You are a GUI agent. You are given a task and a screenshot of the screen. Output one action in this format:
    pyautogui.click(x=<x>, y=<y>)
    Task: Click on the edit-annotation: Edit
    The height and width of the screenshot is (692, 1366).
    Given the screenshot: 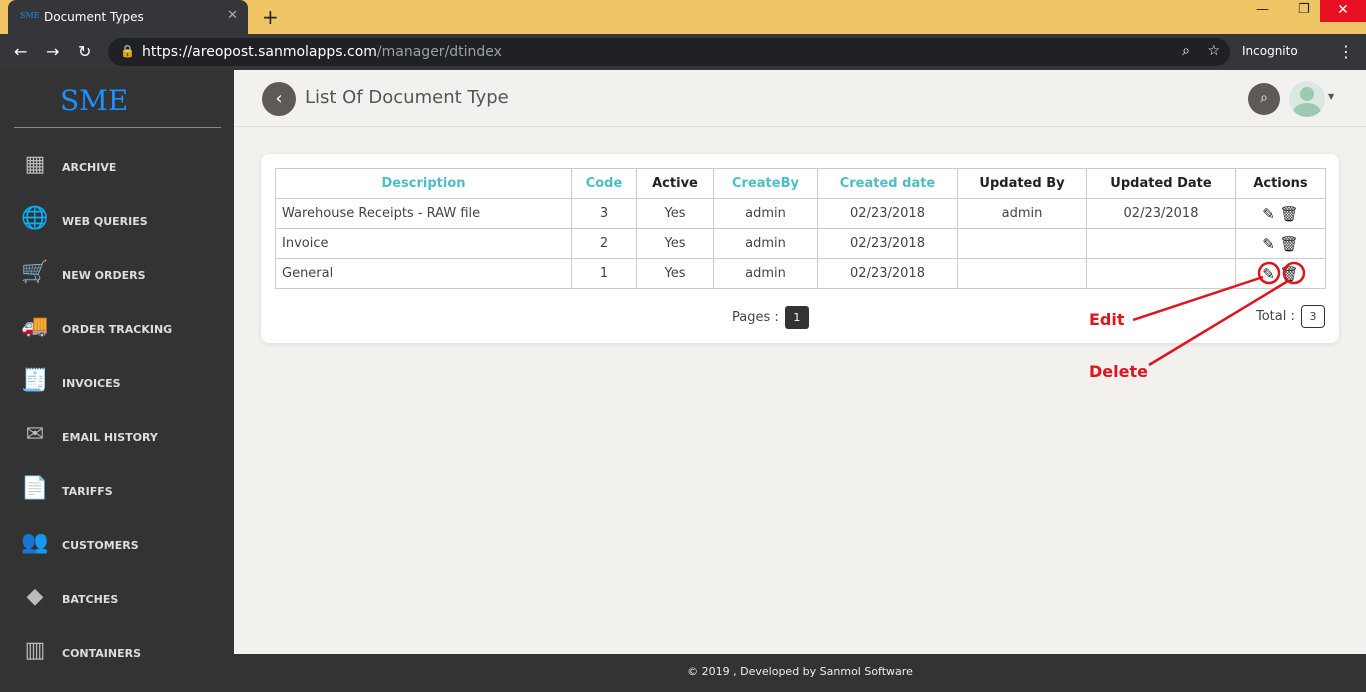 What is the action you would take?
    pyautogui.click(x=1107, y=319)
    